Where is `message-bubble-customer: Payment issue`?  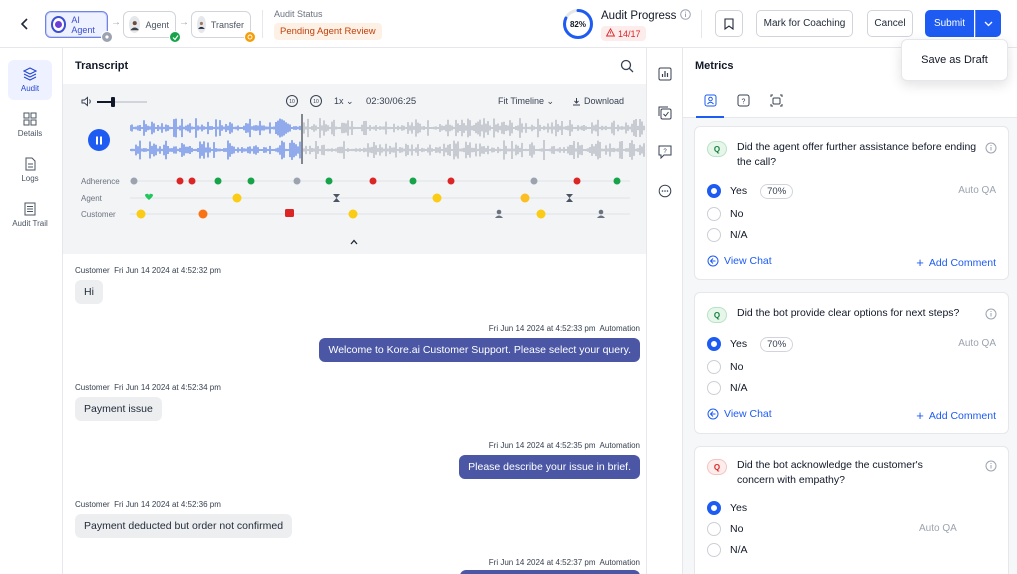
message-bubble-customer: Payment issue is located at coordinates (118, 409).